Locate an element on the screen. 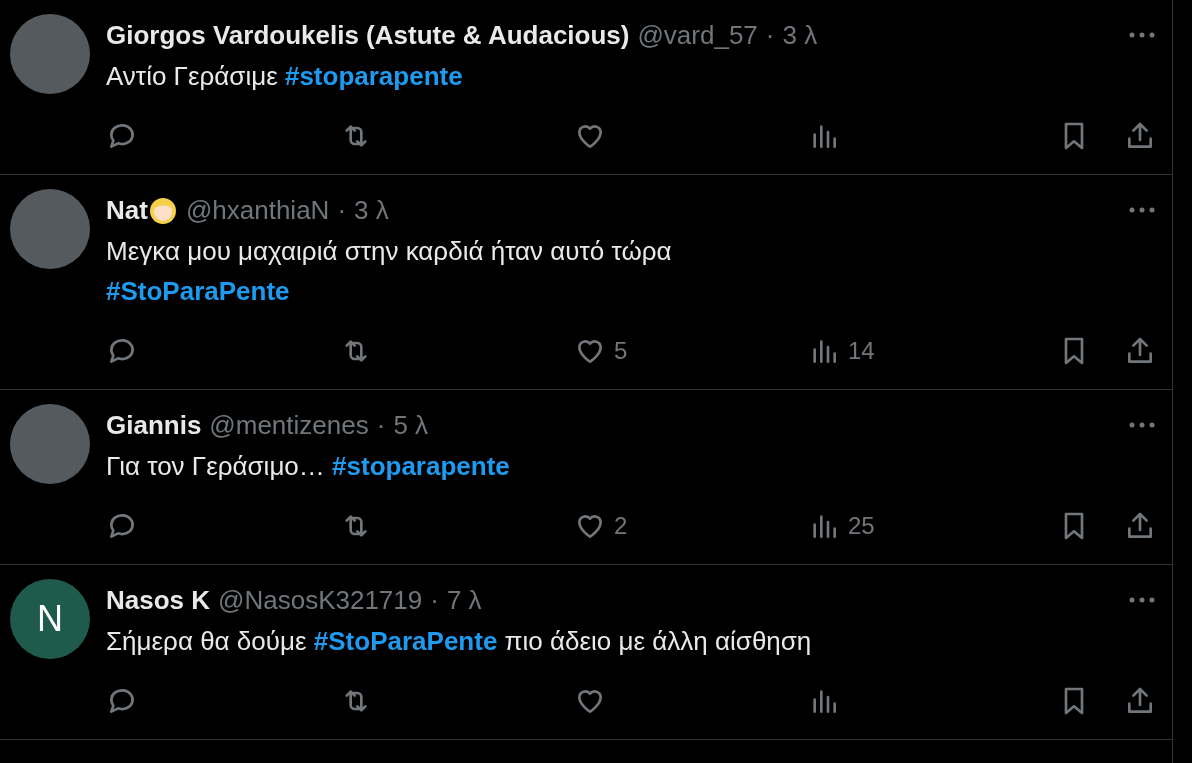  user-name: Giannis is located at coordinates (154, 425).